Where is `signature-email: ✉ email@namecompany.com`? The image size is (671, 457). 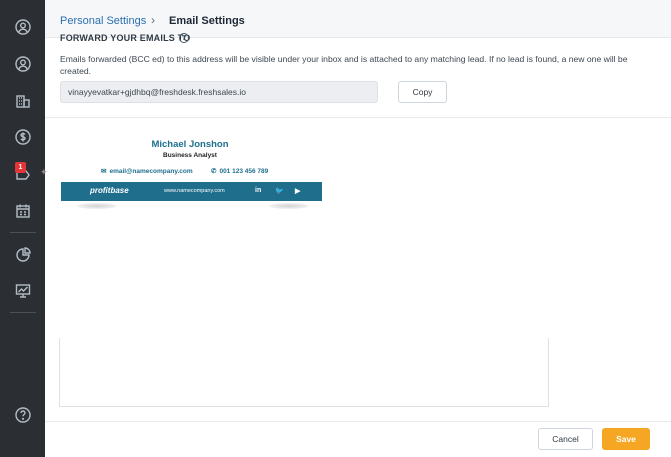
signature-email: ✉ email@namecompany.com is located at coordinates (147, 171).